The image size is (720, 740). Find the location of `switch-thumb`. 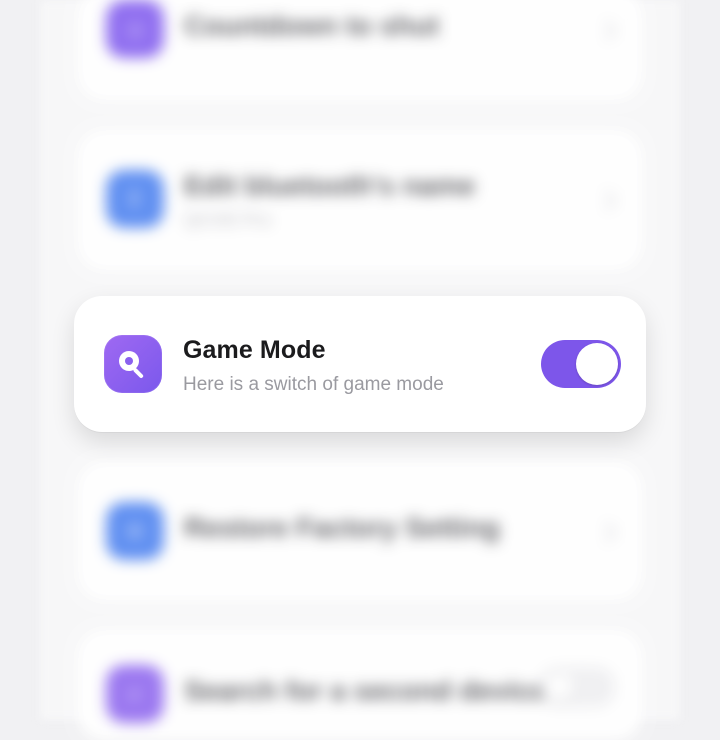

switch-thumb is located at coordinates (597, 364).